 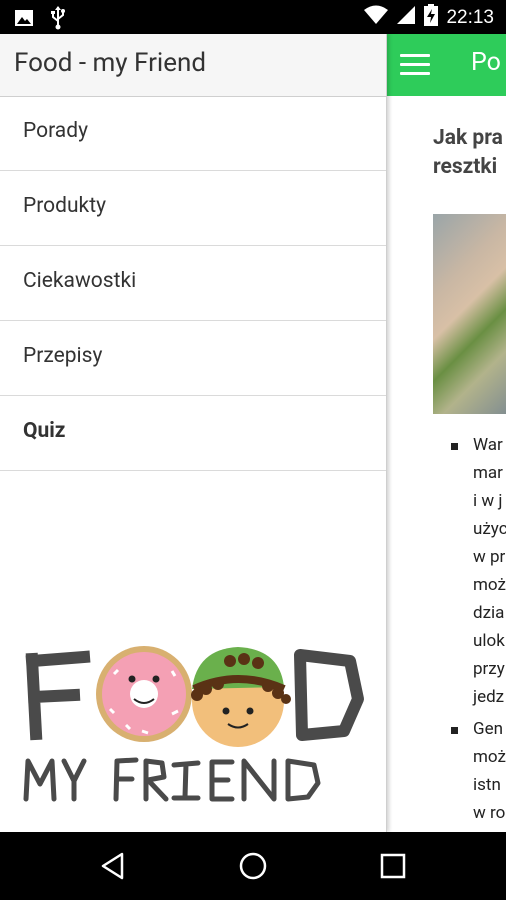 I want to click on signal-icon, so click(x=406, y=18).